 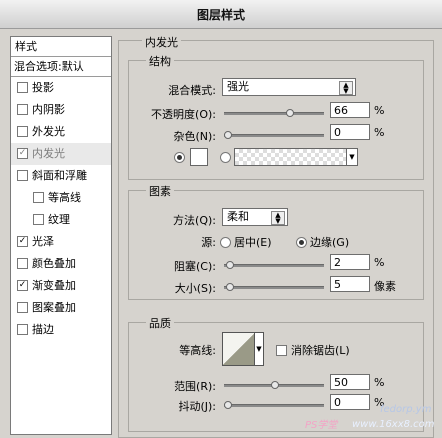 I want to click on jitter-slider-handle, so click(x=228, y=405).